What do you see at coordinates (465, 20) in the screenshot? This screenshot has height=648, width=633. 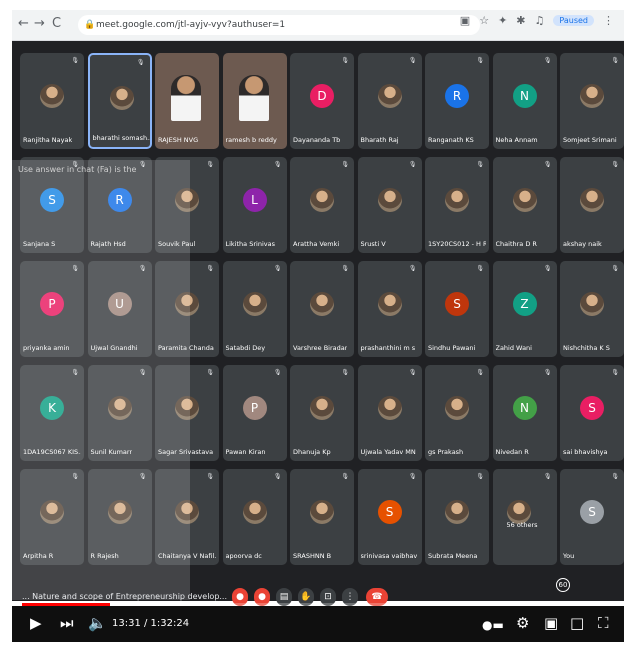 I see `cast-icon: ▣` at bounding box center [465, 20].